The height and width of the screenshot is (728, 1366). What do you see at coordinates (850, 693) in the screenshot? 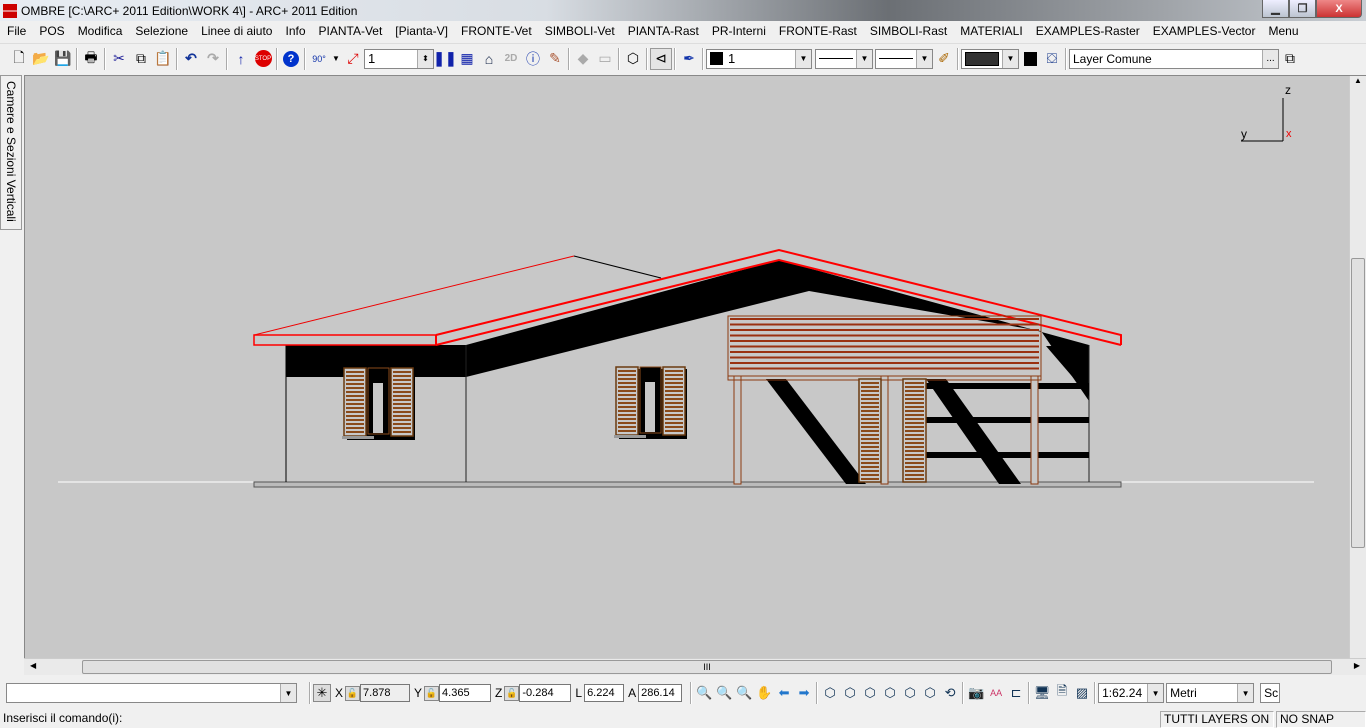
I see `view-right-icon: ⬡` at bounding box center [850, 693].